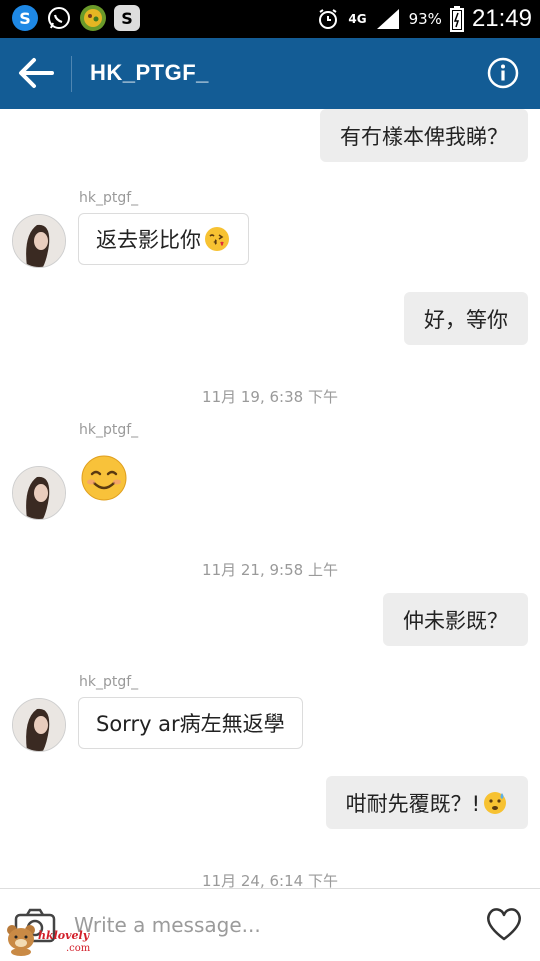 This screenshot has width=540, height=961. What do you see at coordinates (217, 239) in the screenshot?
I see `kissing-heart-emoji` at bounding box center [217, 239].